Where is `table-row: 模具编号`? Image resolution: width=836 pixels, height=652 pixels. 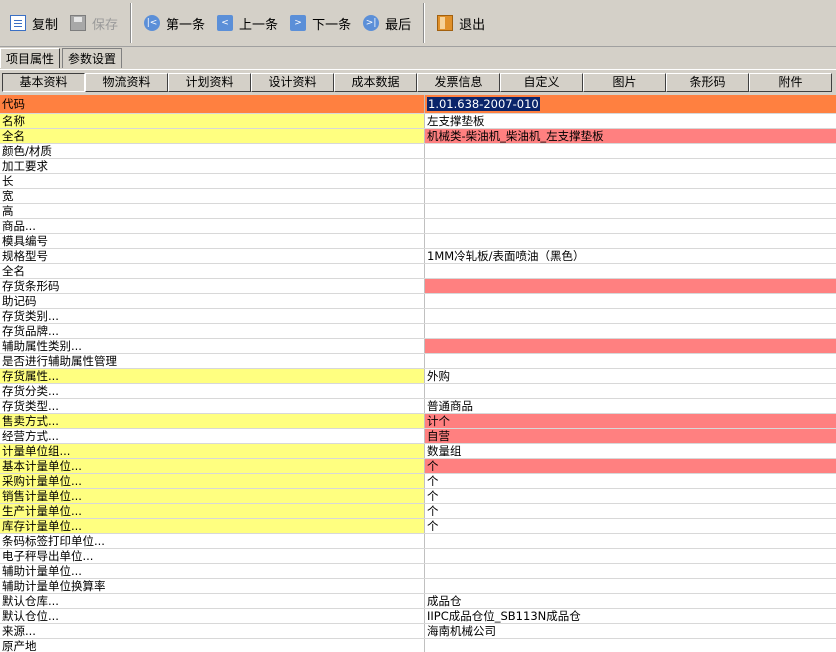
table-row: 模具编号 is located at coordinates (418, 241).